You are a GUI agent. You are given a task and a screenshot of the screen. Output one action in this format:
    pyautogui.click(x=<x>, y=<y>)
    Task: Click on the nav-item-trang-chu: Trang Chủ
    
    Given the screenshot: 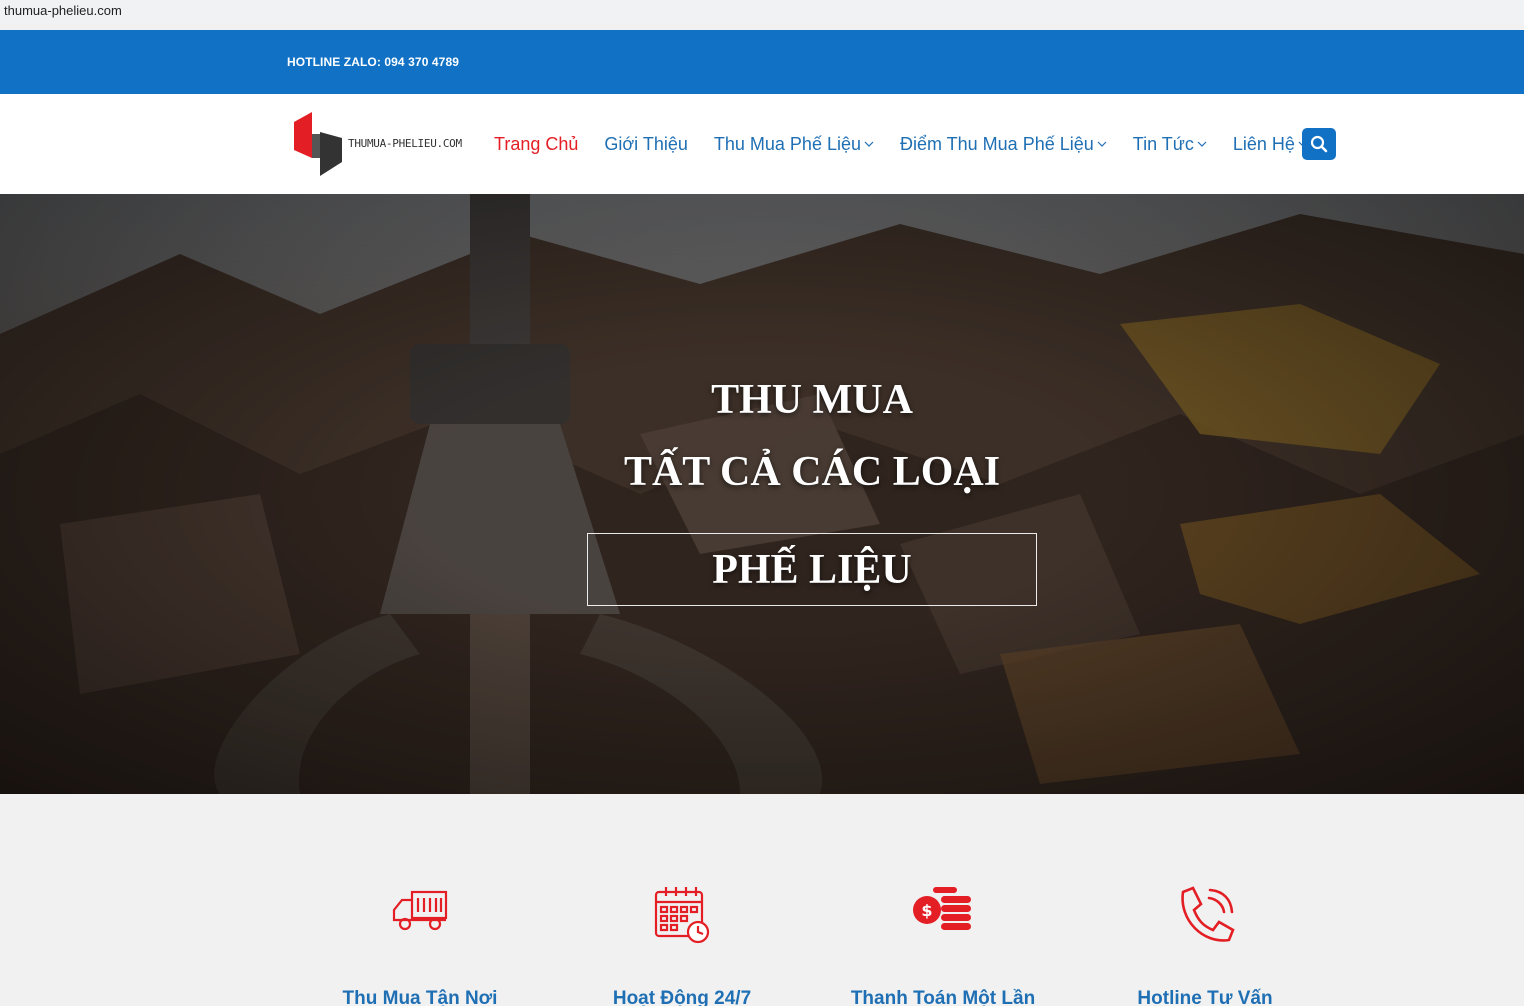 What is the action you would take?
    pyautogui.click(x=536, y=144)
    